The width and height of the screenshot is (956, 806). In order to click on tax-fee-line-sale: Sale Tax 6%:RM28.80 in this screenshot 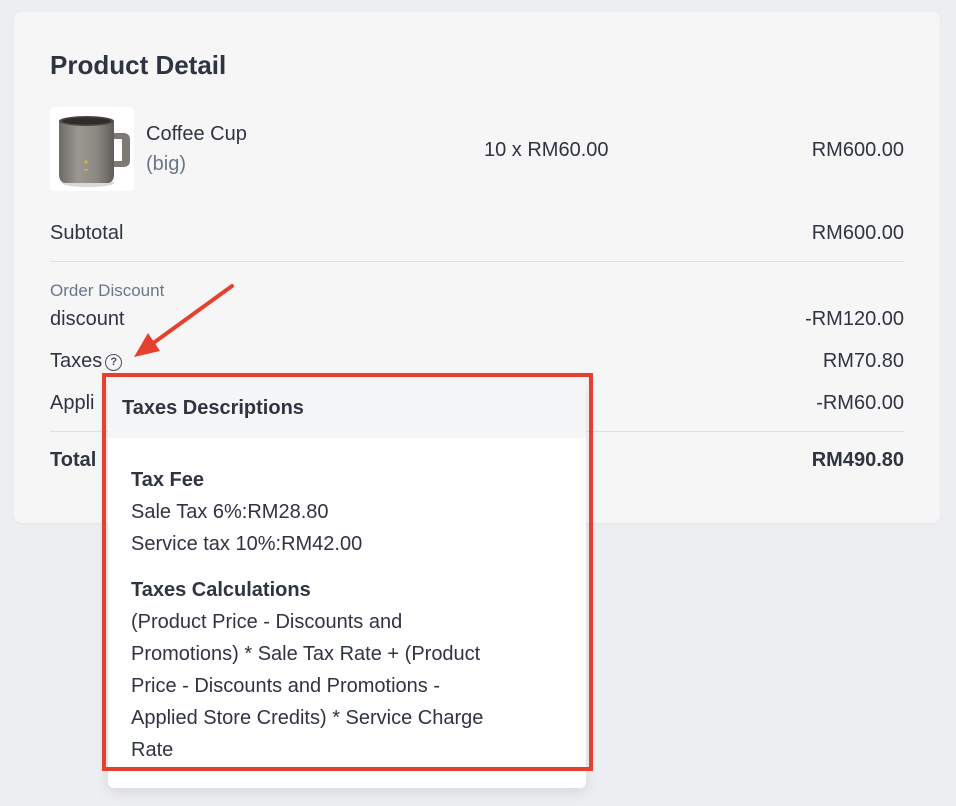, I will do `click(230, 512)`.